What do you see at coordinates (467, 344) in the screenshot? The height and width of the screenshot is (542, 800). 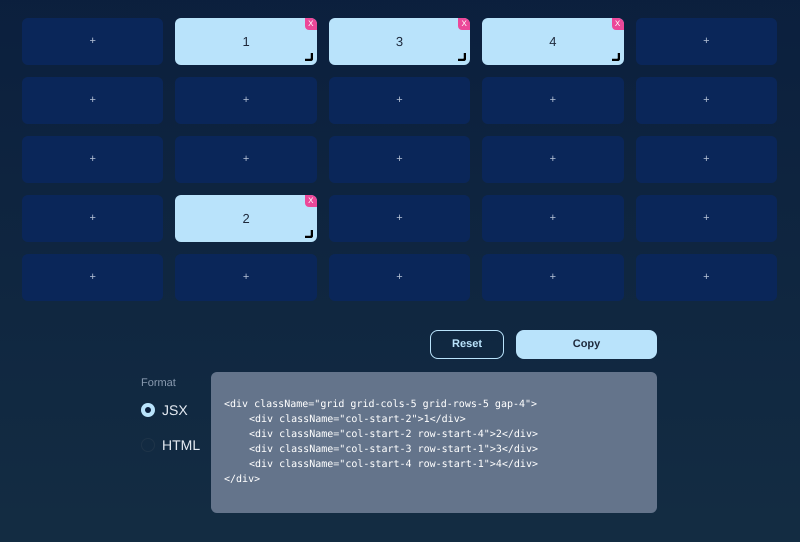 I see `reset-button: Reset` at bounding box center [467, 344].